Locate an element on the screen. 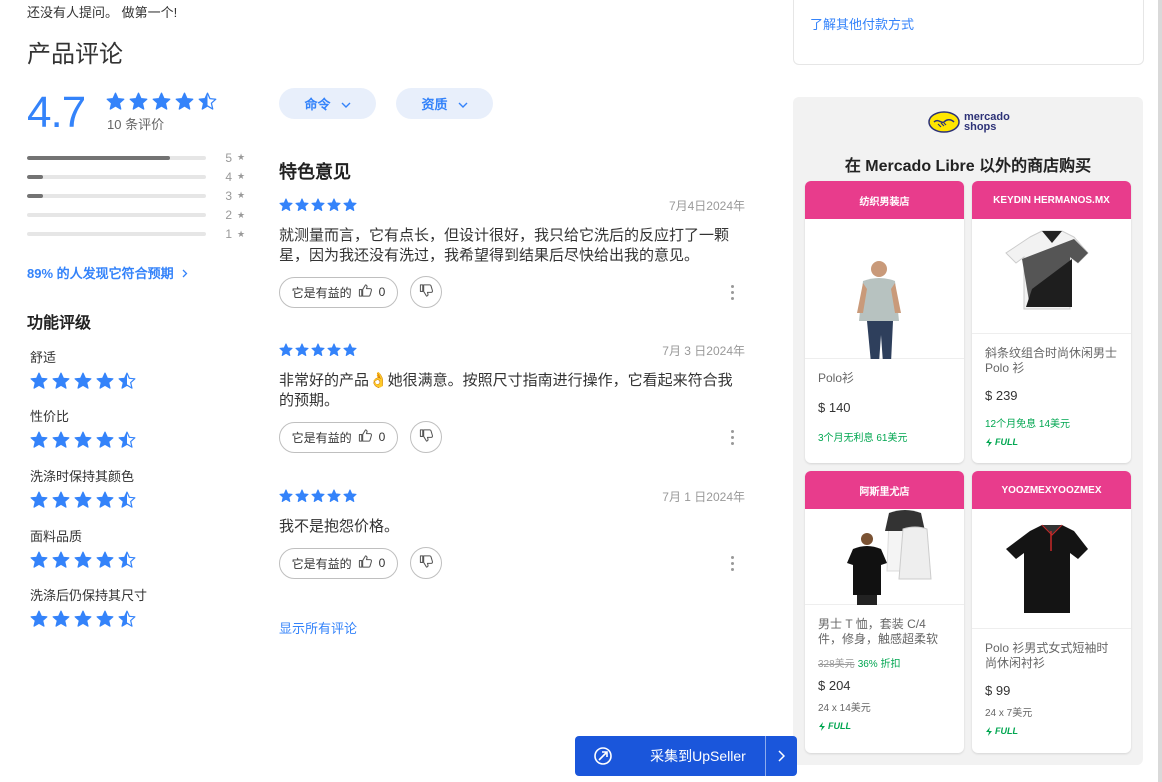 This screenshot has height=782, width=1162. feature-rating: 舒适 is located at coordinates (83, 368).